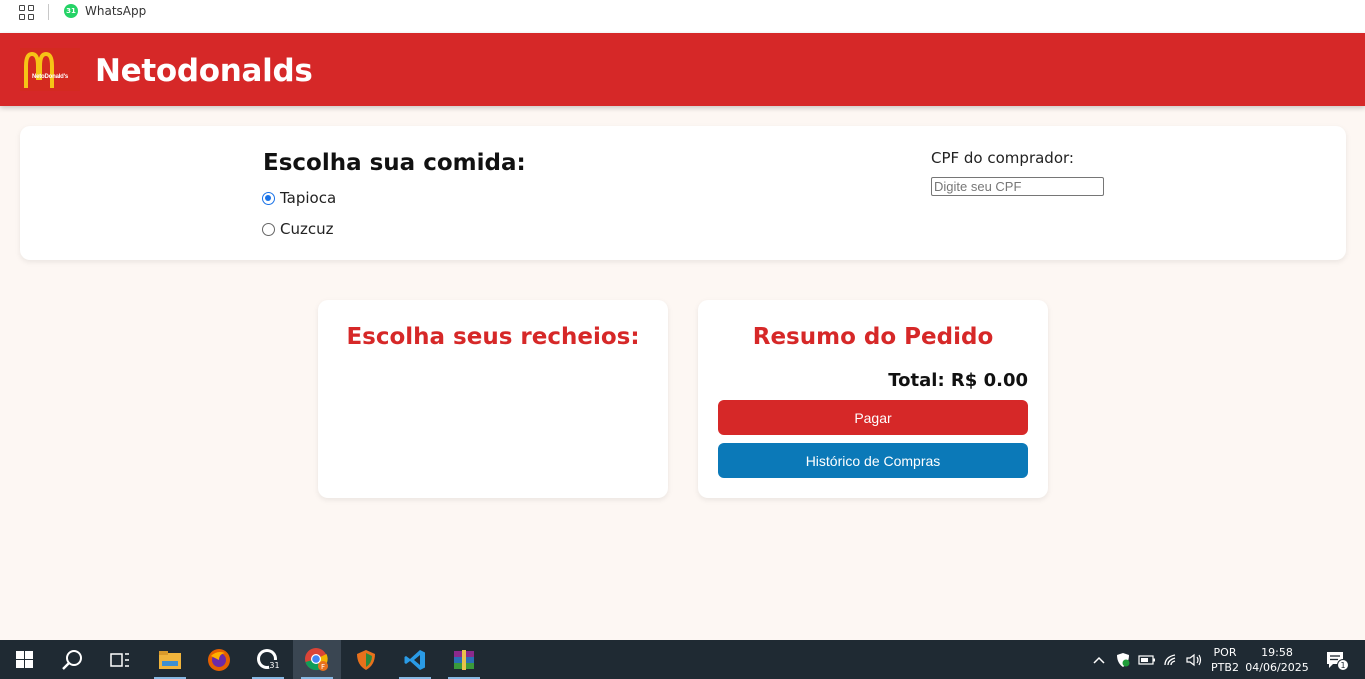 This screenshot has height=679, width=1365. Describe the element at coordinates (274, 665) in the screenshot. I see `whatsapp-badge: 31` at that location.